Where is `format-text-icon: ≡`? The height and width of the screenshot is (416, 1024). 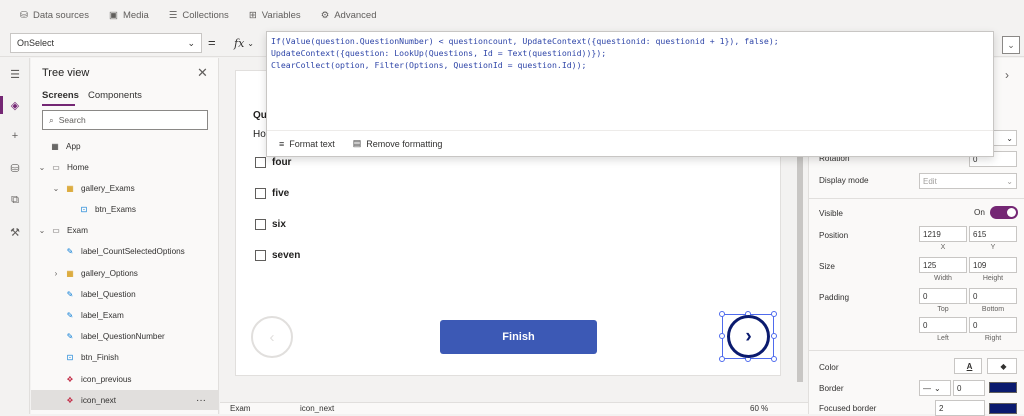 format-text-icon: ≡ is located at coordinates (282, 143).